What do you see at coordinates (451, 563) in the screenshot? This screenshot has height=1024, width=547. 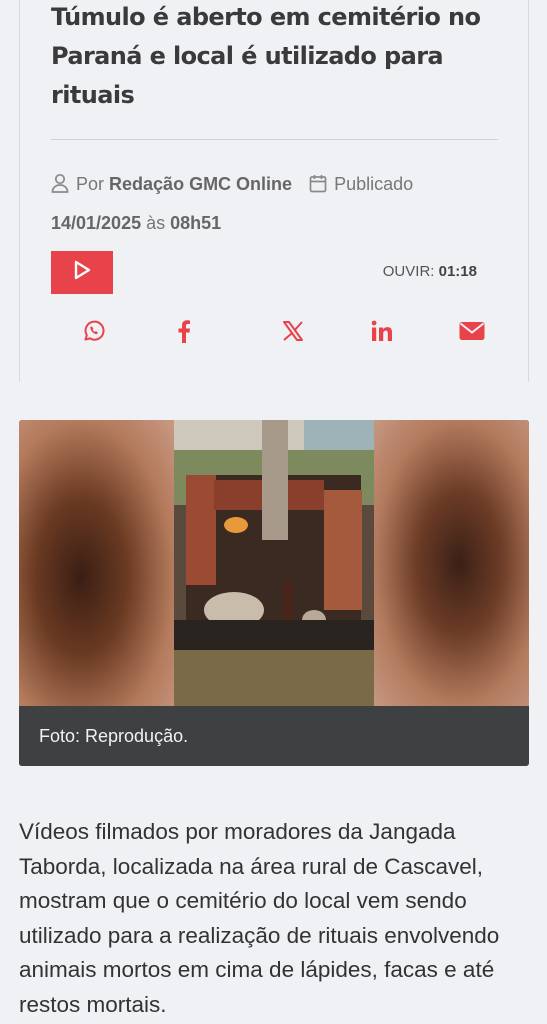 I see `photo-blur-right` at bounding box center [451, 563].